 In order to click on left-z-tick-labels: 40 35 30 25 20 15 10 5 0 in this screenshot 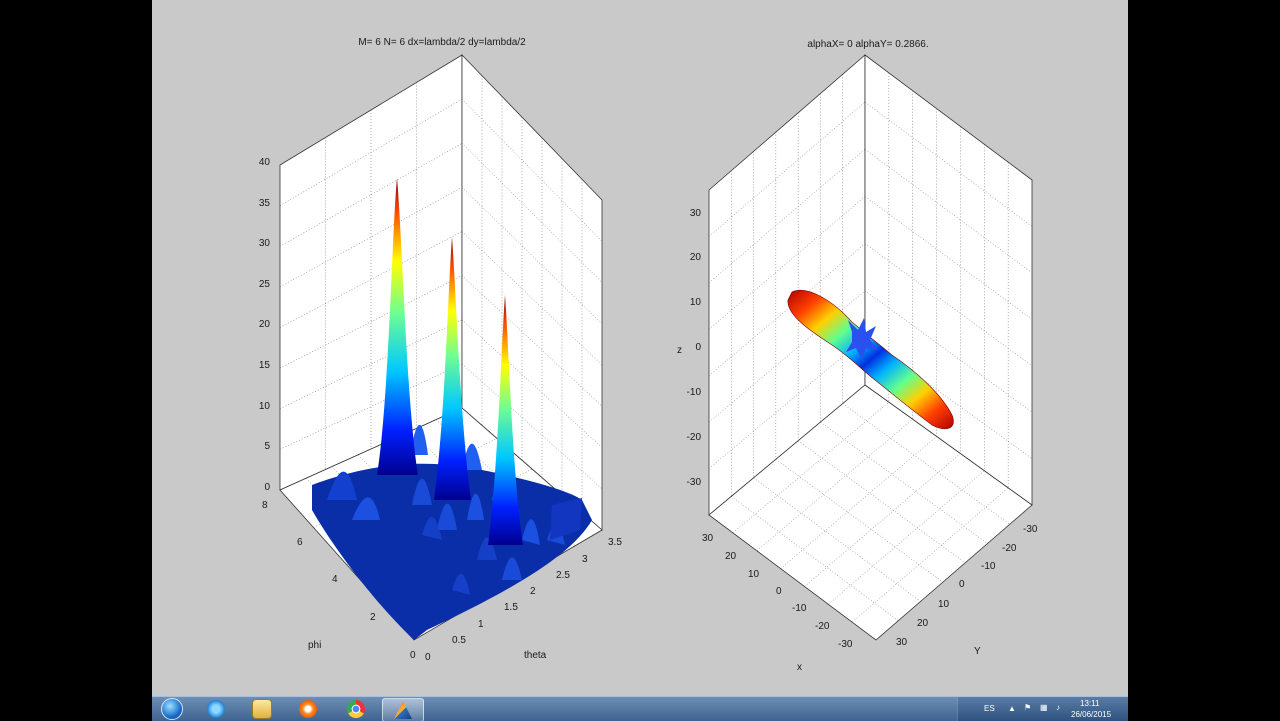, I will do `click(265, 325)`.